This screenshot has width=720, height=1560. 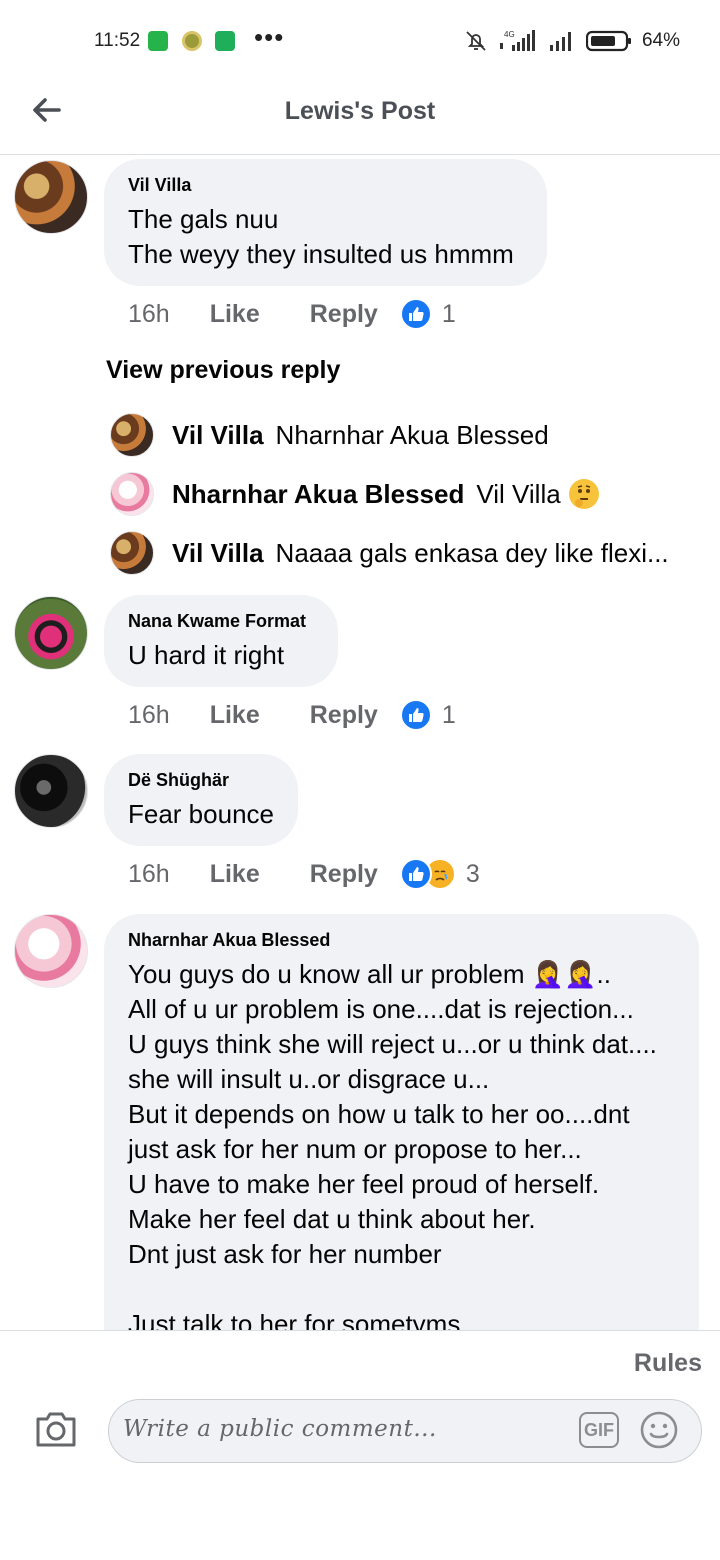 What do you see at coordinates (269, 37) in the screenshot?
I see `more-notifications-icon: •••` at bounding box center [269, 37].